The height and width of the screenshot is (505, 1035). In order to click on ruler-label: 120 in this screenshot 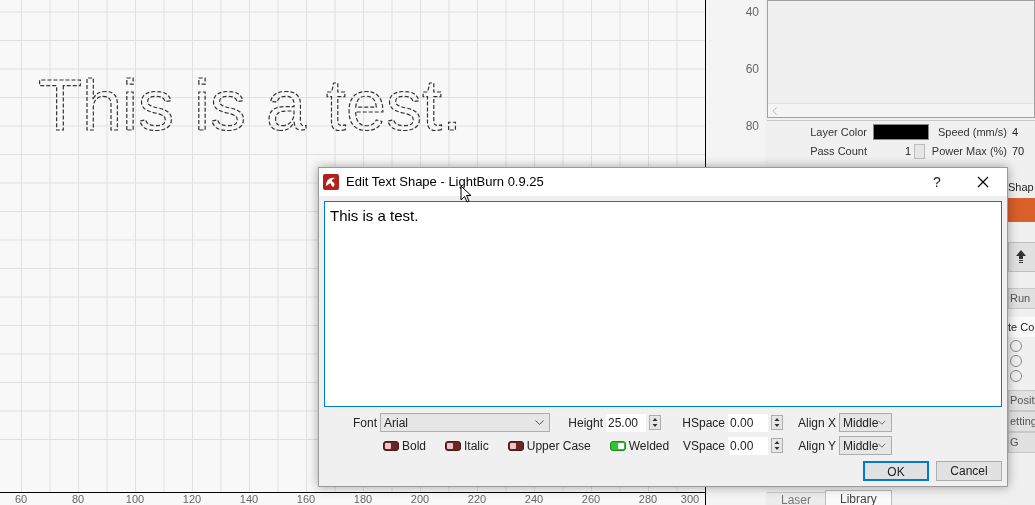, I will do `click(192, 499)`.